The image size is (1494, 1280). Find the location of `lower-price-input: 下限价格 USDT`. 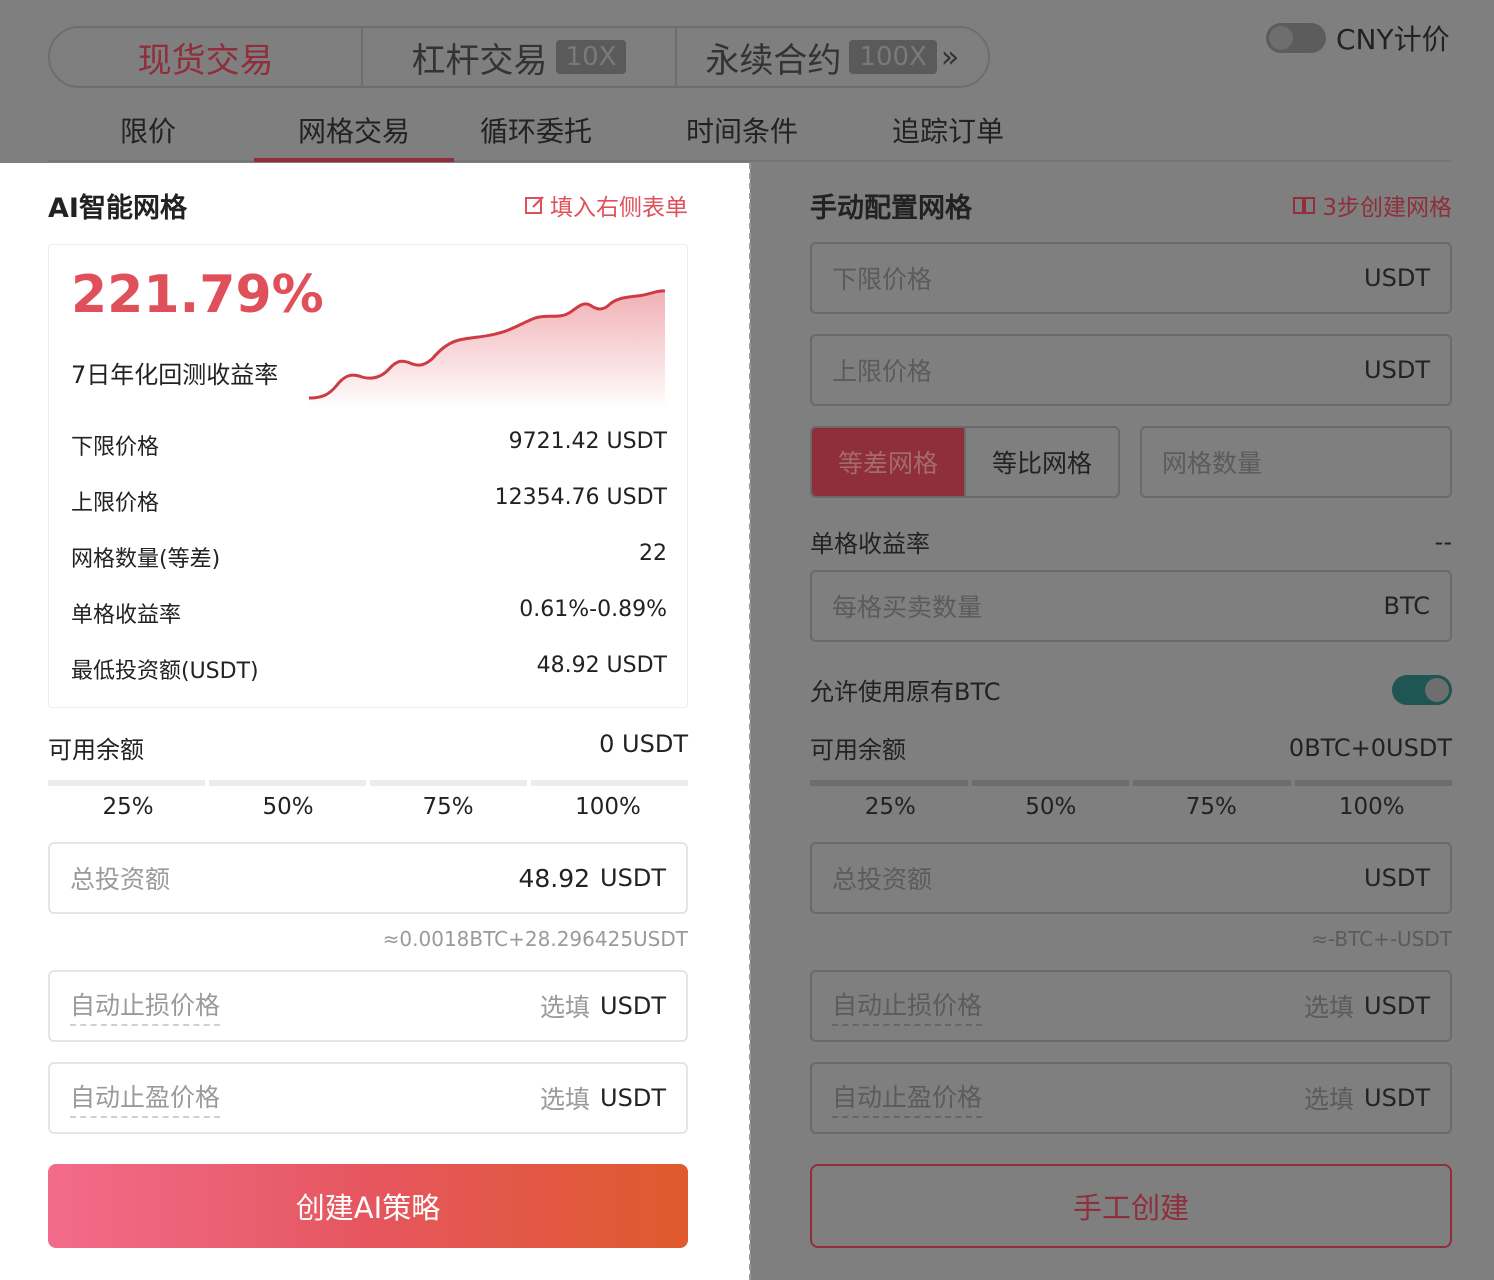

lower-price-input: 下限价格 USDT is located at coordinates (1131, 278).